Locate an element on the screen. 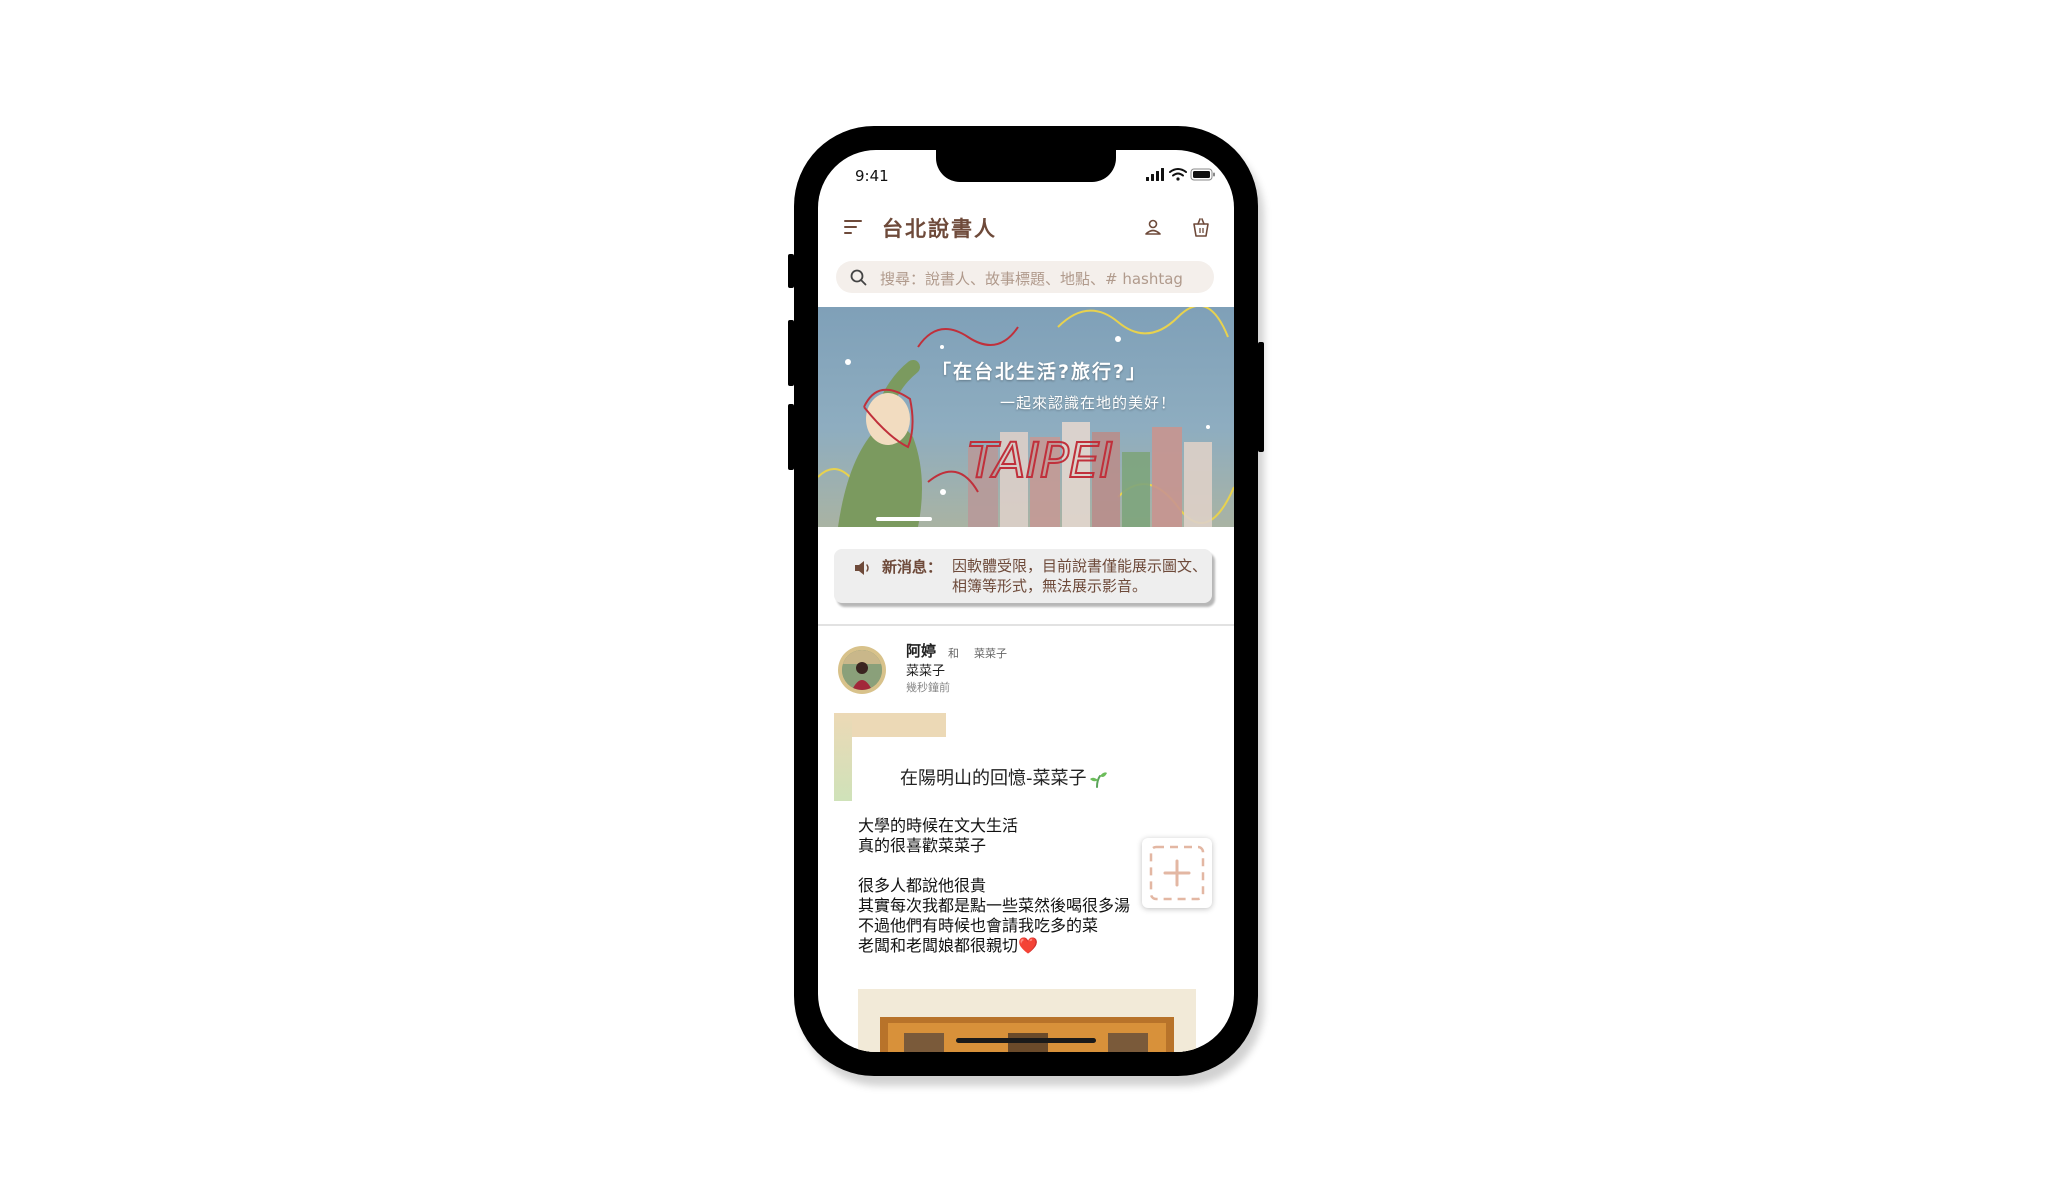 The image size is (2048, 1200). status-icons is located at coordinates (1180, 174).